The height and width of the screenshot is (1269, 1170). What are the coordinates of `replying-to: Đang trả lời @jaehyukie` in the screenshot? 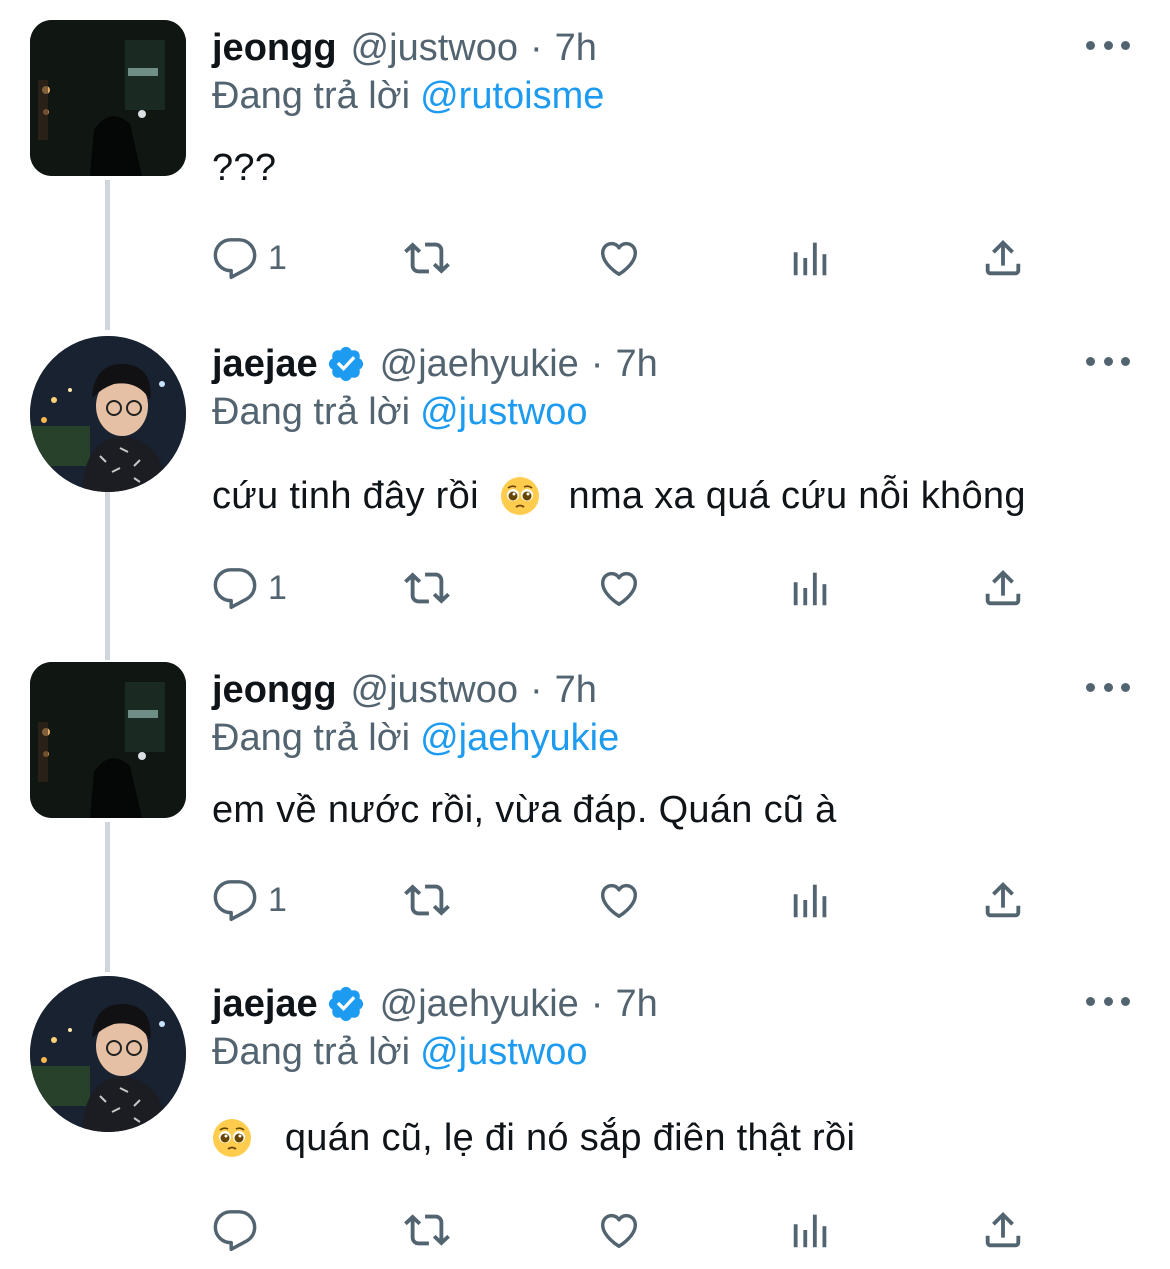 It's located at (415, 738).